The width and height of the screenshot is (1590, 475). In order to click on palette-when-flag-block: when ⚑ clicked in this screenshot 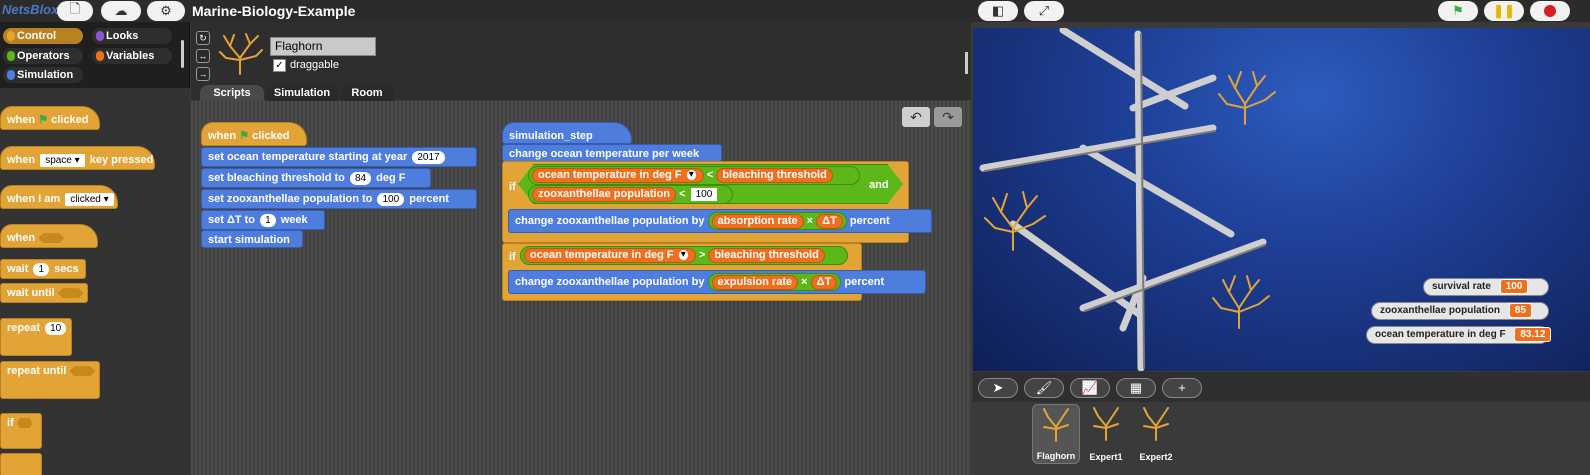, I will do `click(50, 118)`.